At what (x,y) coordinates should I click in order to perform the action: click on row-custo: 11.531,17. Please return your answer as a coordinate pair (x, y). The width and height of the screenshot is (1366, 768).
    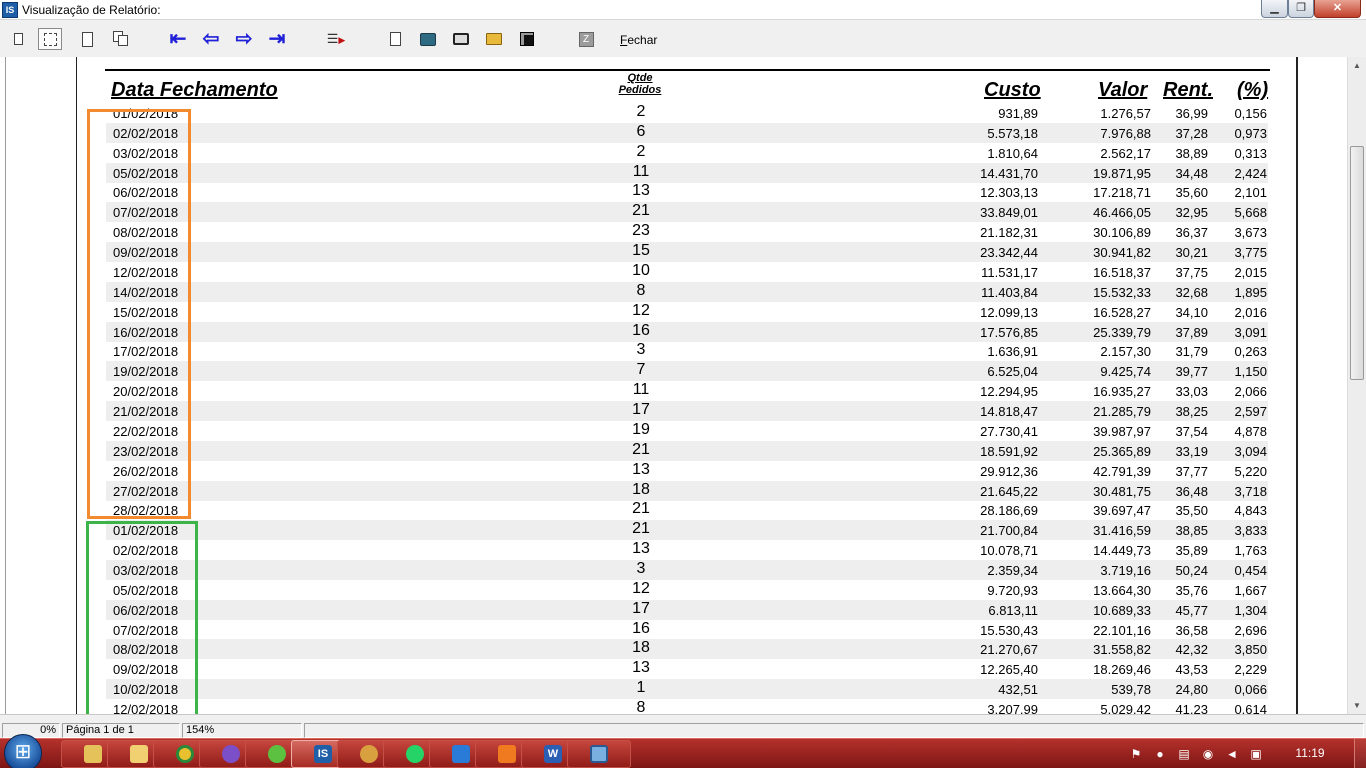
    Looking at the image, I should click on (1009, 272).